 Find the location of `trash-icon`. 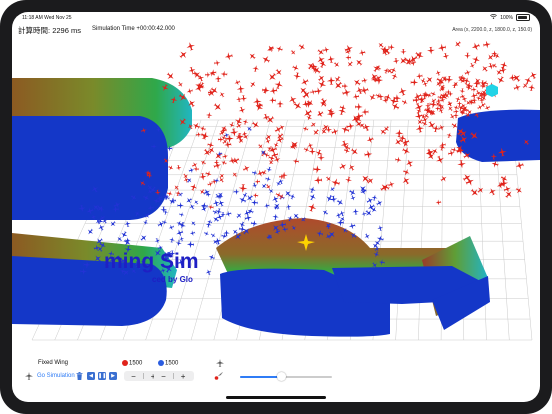

trash-icon is located at coordinates (79, 377).